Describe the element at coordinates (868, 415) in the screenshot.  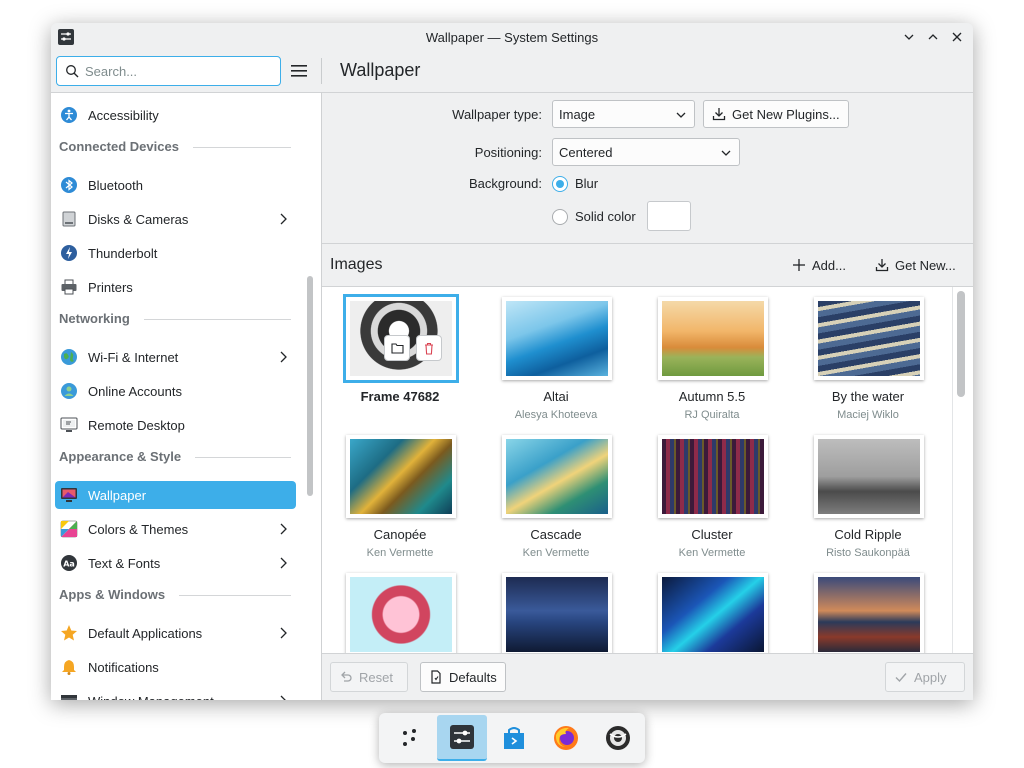
I see `wallpaper-author: Maciej Wiklo` at that location.